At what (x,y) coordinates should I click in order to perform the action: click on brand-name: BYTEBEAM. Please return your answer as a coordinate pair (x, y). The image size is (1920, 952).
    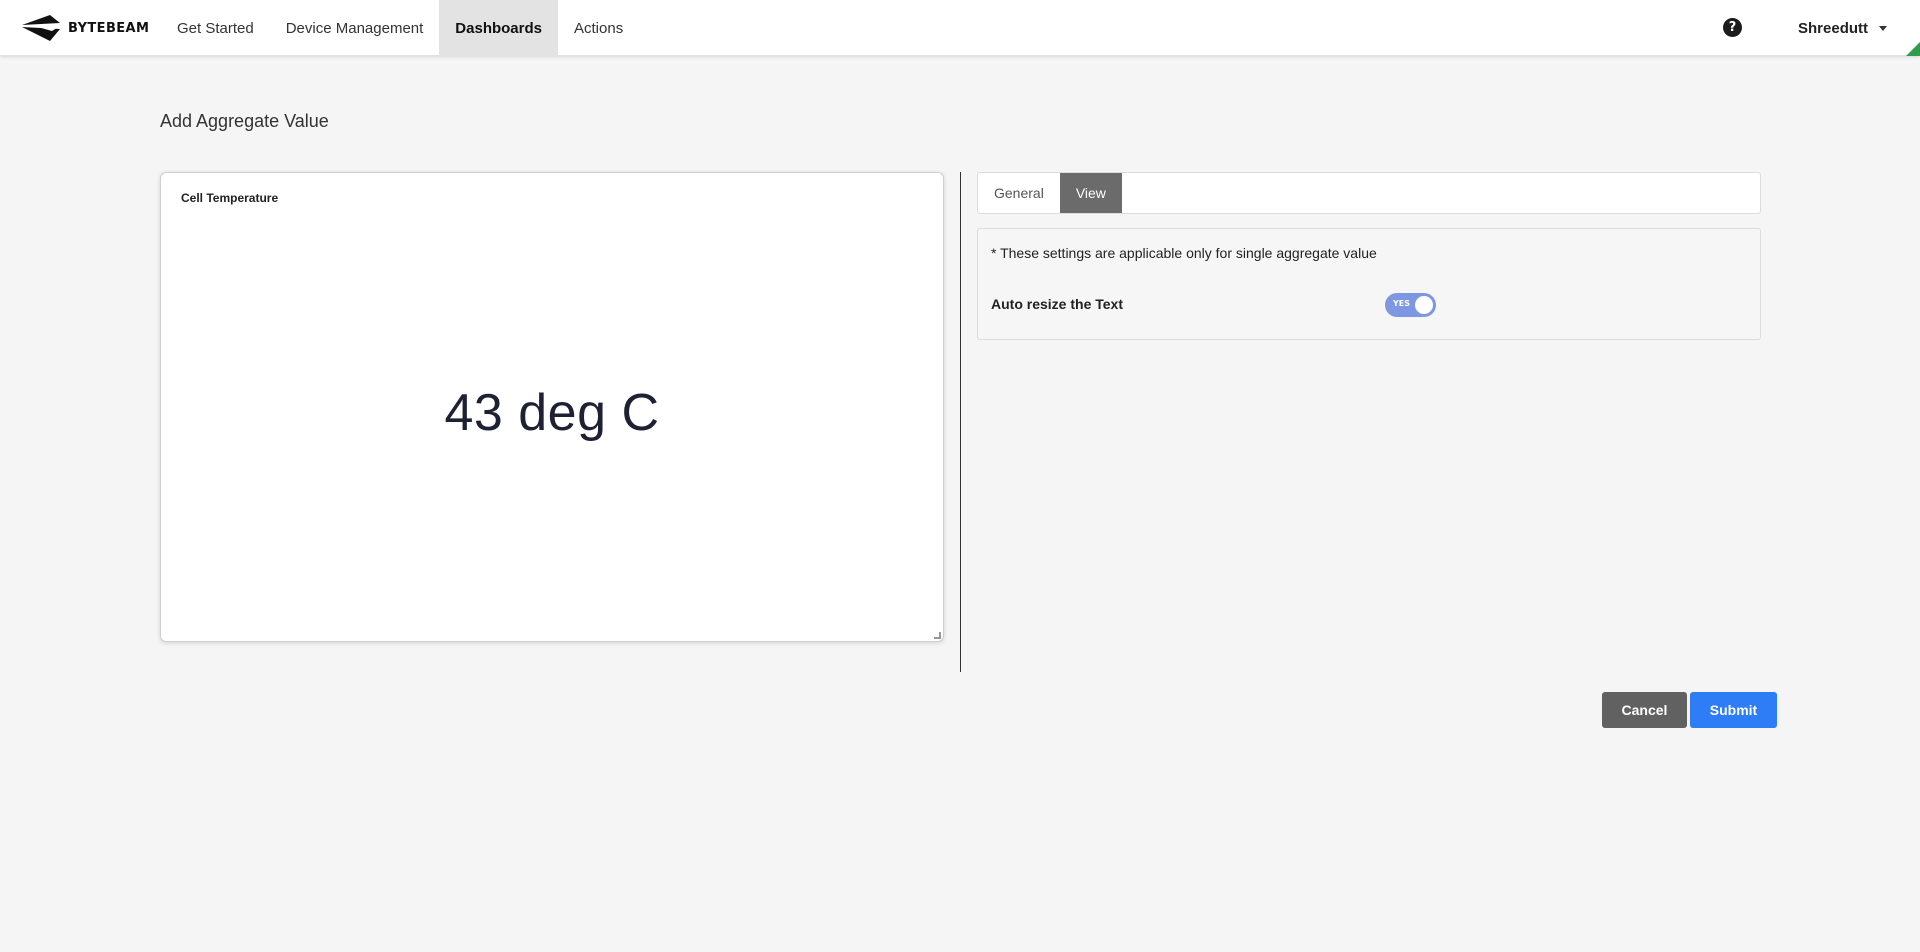
    Looking at the image, I should click on (109, 28).